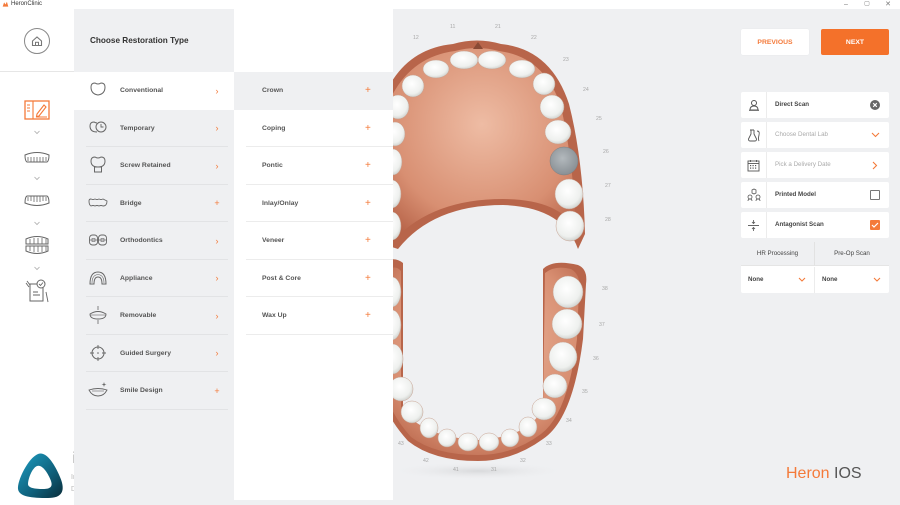 This screenshot has width=900, height=505. I want to click on calendar-icon-cell, so click(754, 165).